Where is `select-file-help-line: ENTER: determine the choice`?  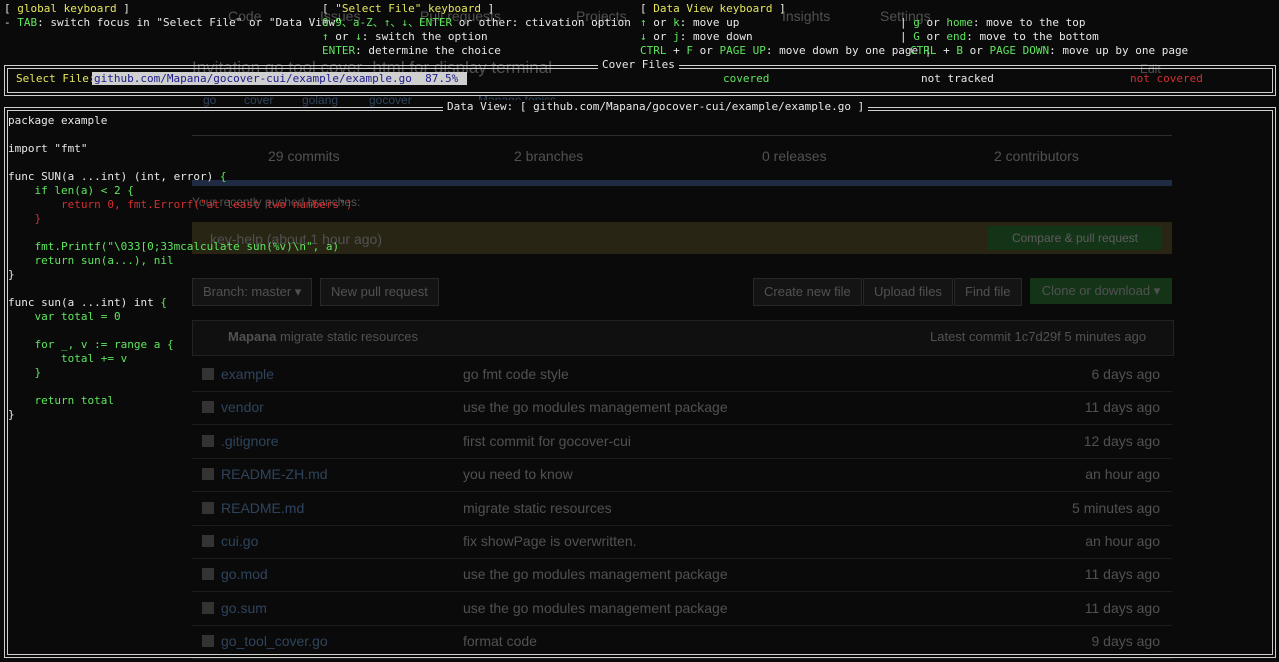 select-file-help-line: ENTER: determine the choice is located at coordinates (411, 50).